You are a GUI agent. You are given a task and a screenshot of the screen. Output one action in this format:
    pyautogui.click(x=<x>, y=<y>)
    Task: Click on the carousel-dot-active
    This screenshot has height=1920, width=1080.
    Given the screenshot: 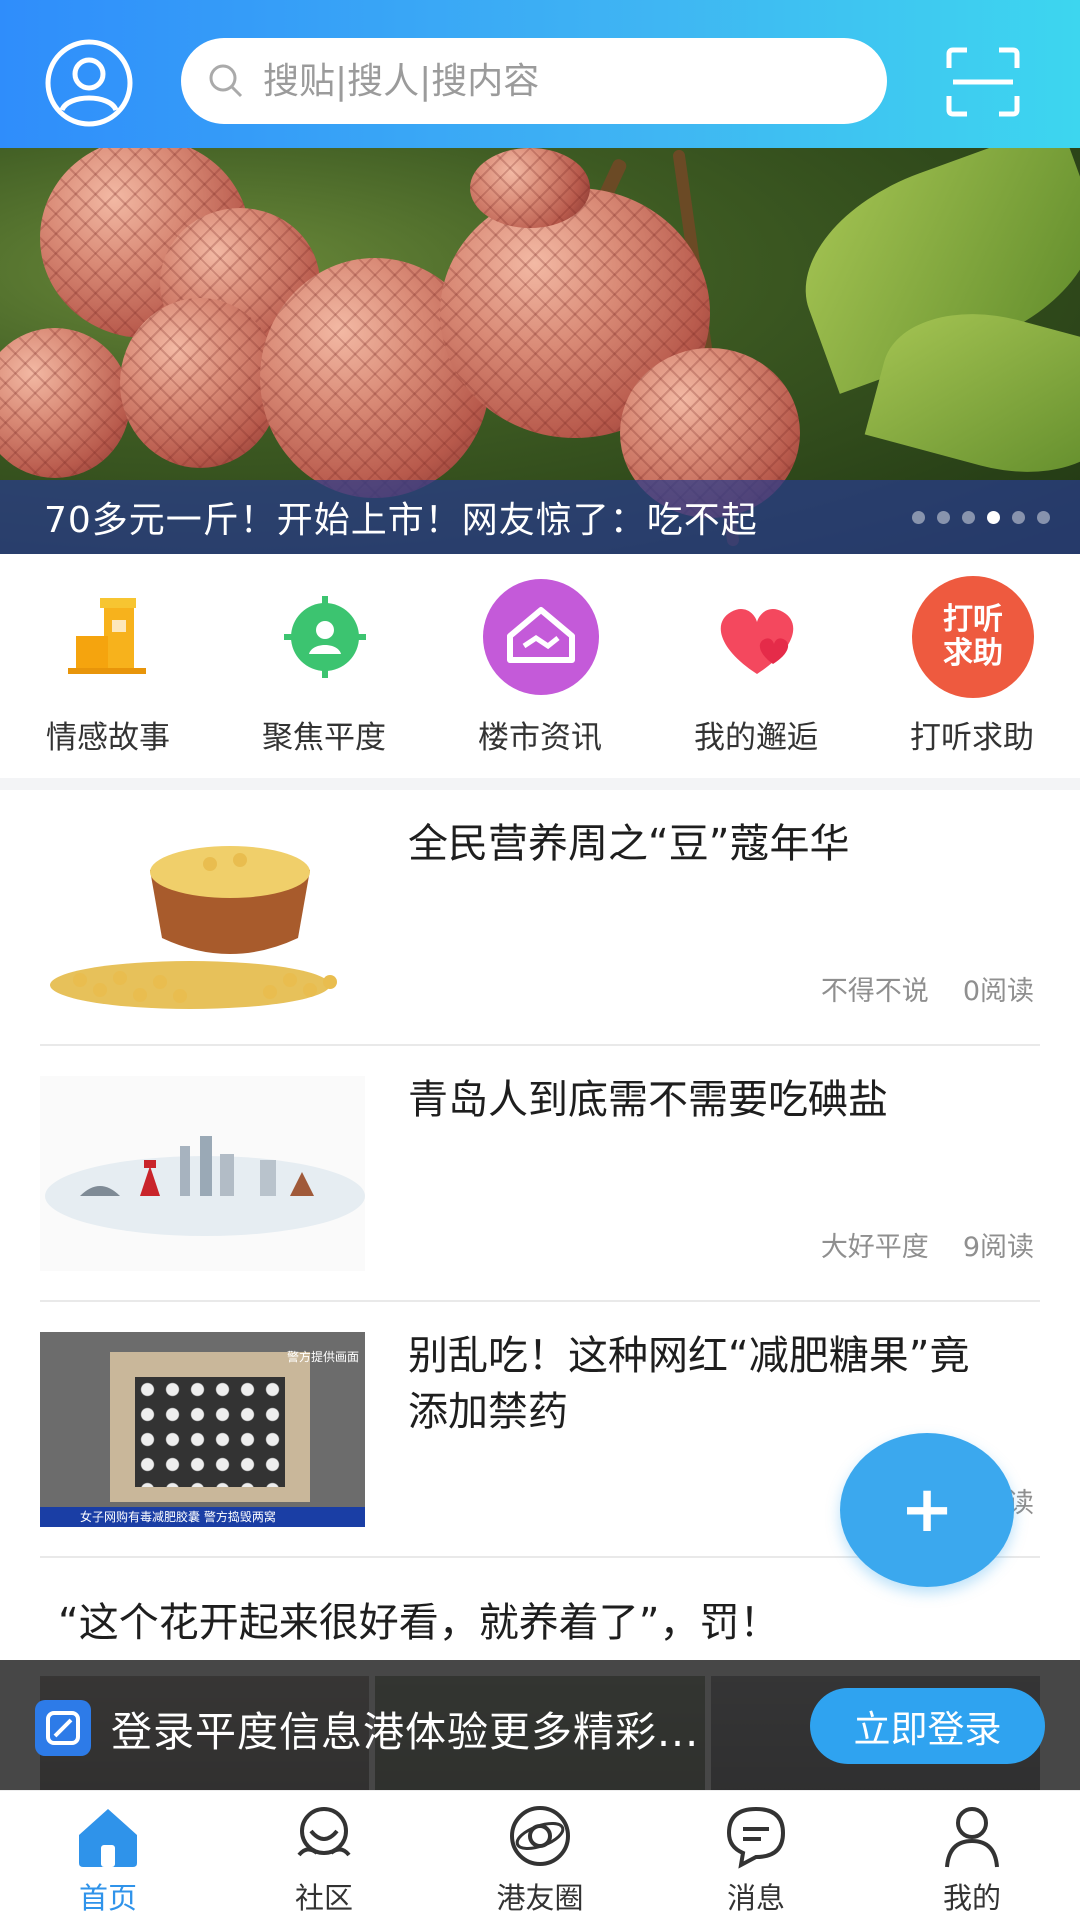 What is the action you would take?
    pyautogui.click(x=993, y=517)
    